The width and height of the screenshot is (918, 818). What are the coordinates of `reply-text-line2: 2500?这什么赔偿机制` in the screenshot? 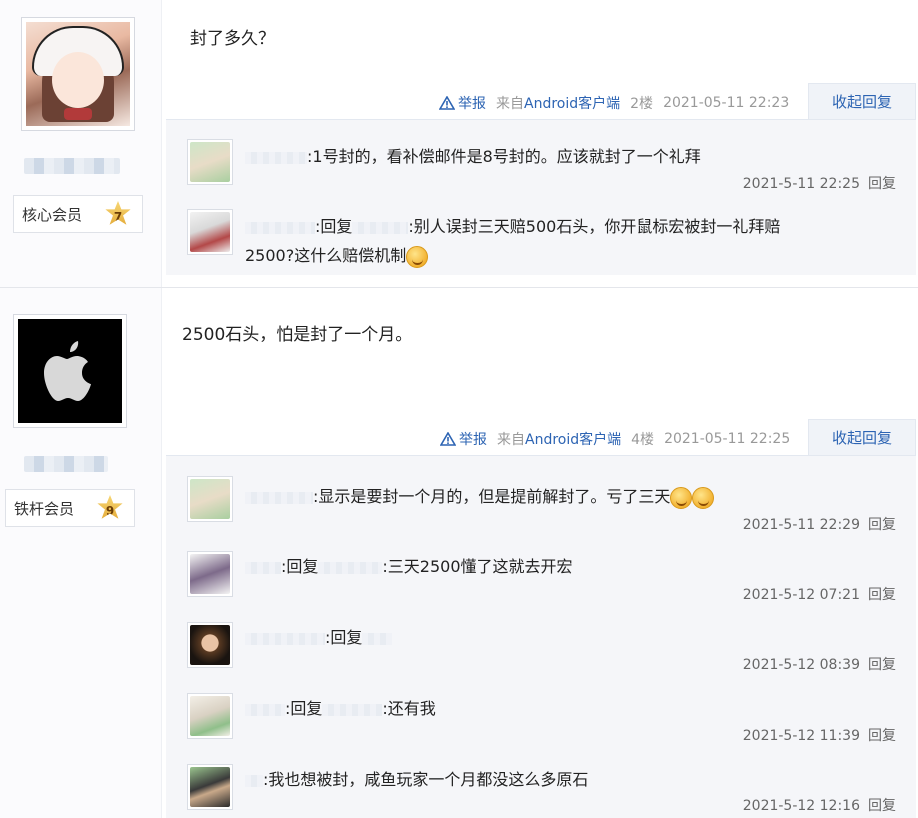 It's located at (337, 255).